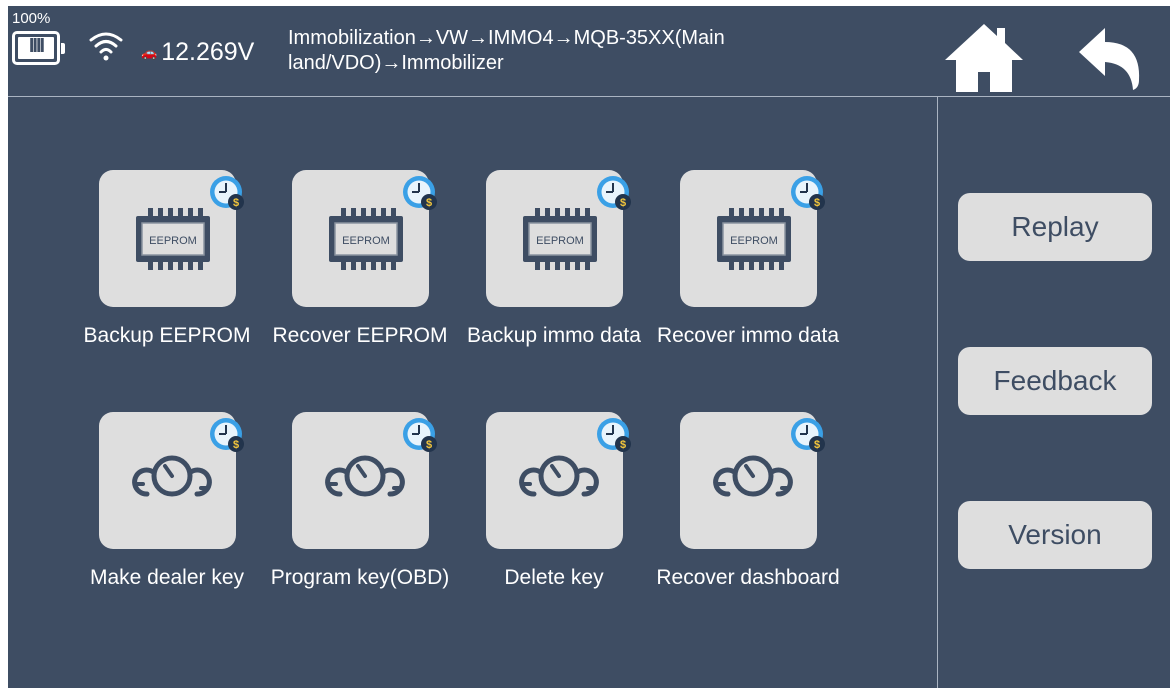 This screenshot has height=688, width=1170. Describe the element at coordinates (167, 335) in the screenshot. I see `tile-label-backup-eeprom: Backup EEPROM` at that location.